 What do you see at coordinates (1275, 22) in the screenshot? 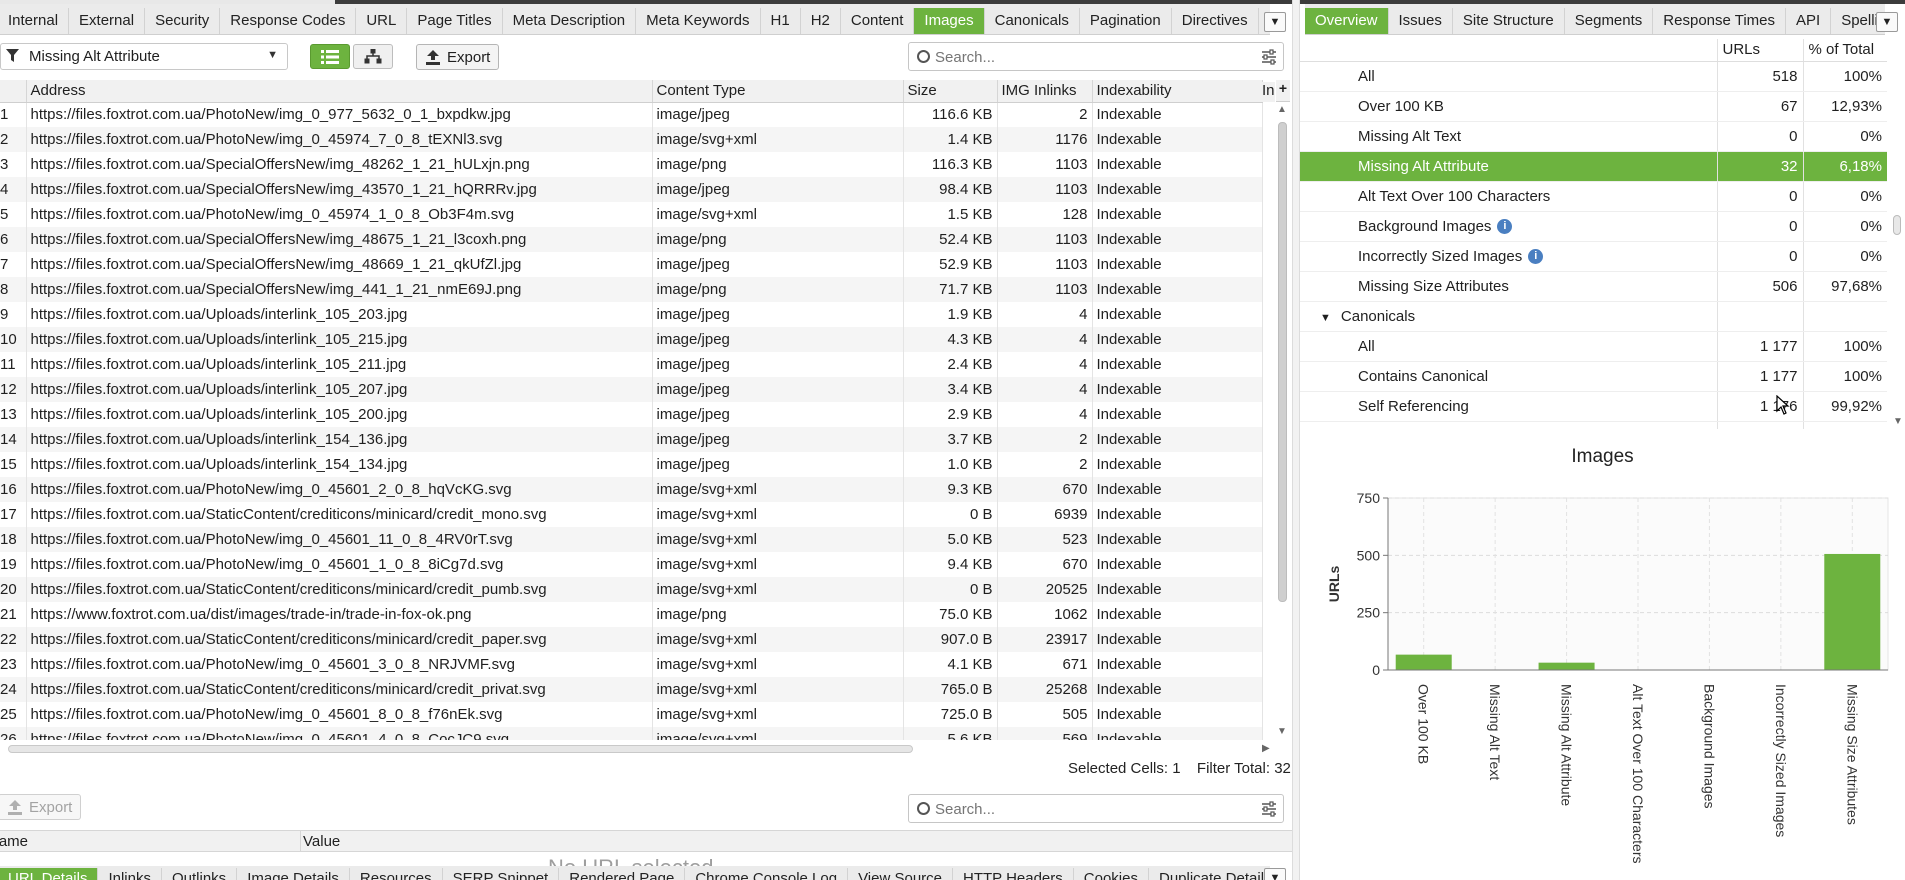
I see `main-tabs-dropdown-icon: ▼` at bounding box center [1275, 22].